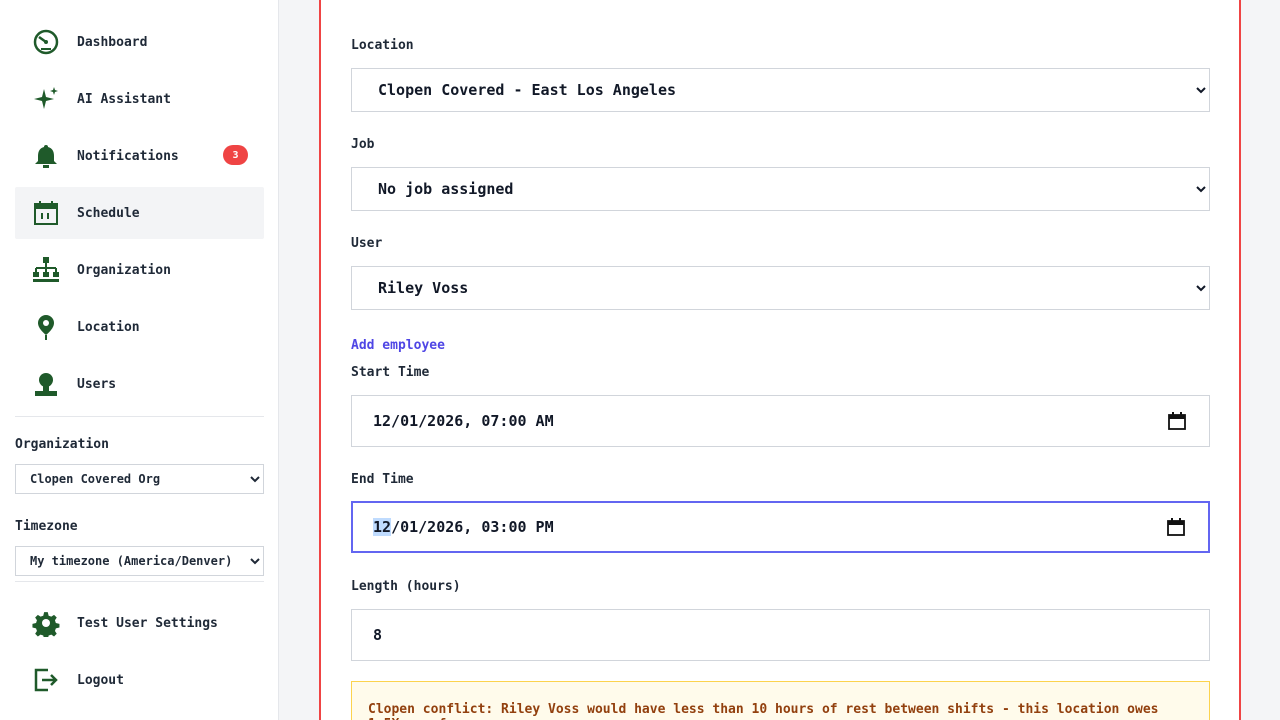  I want to click on calendar-icon, so click(46, 213).